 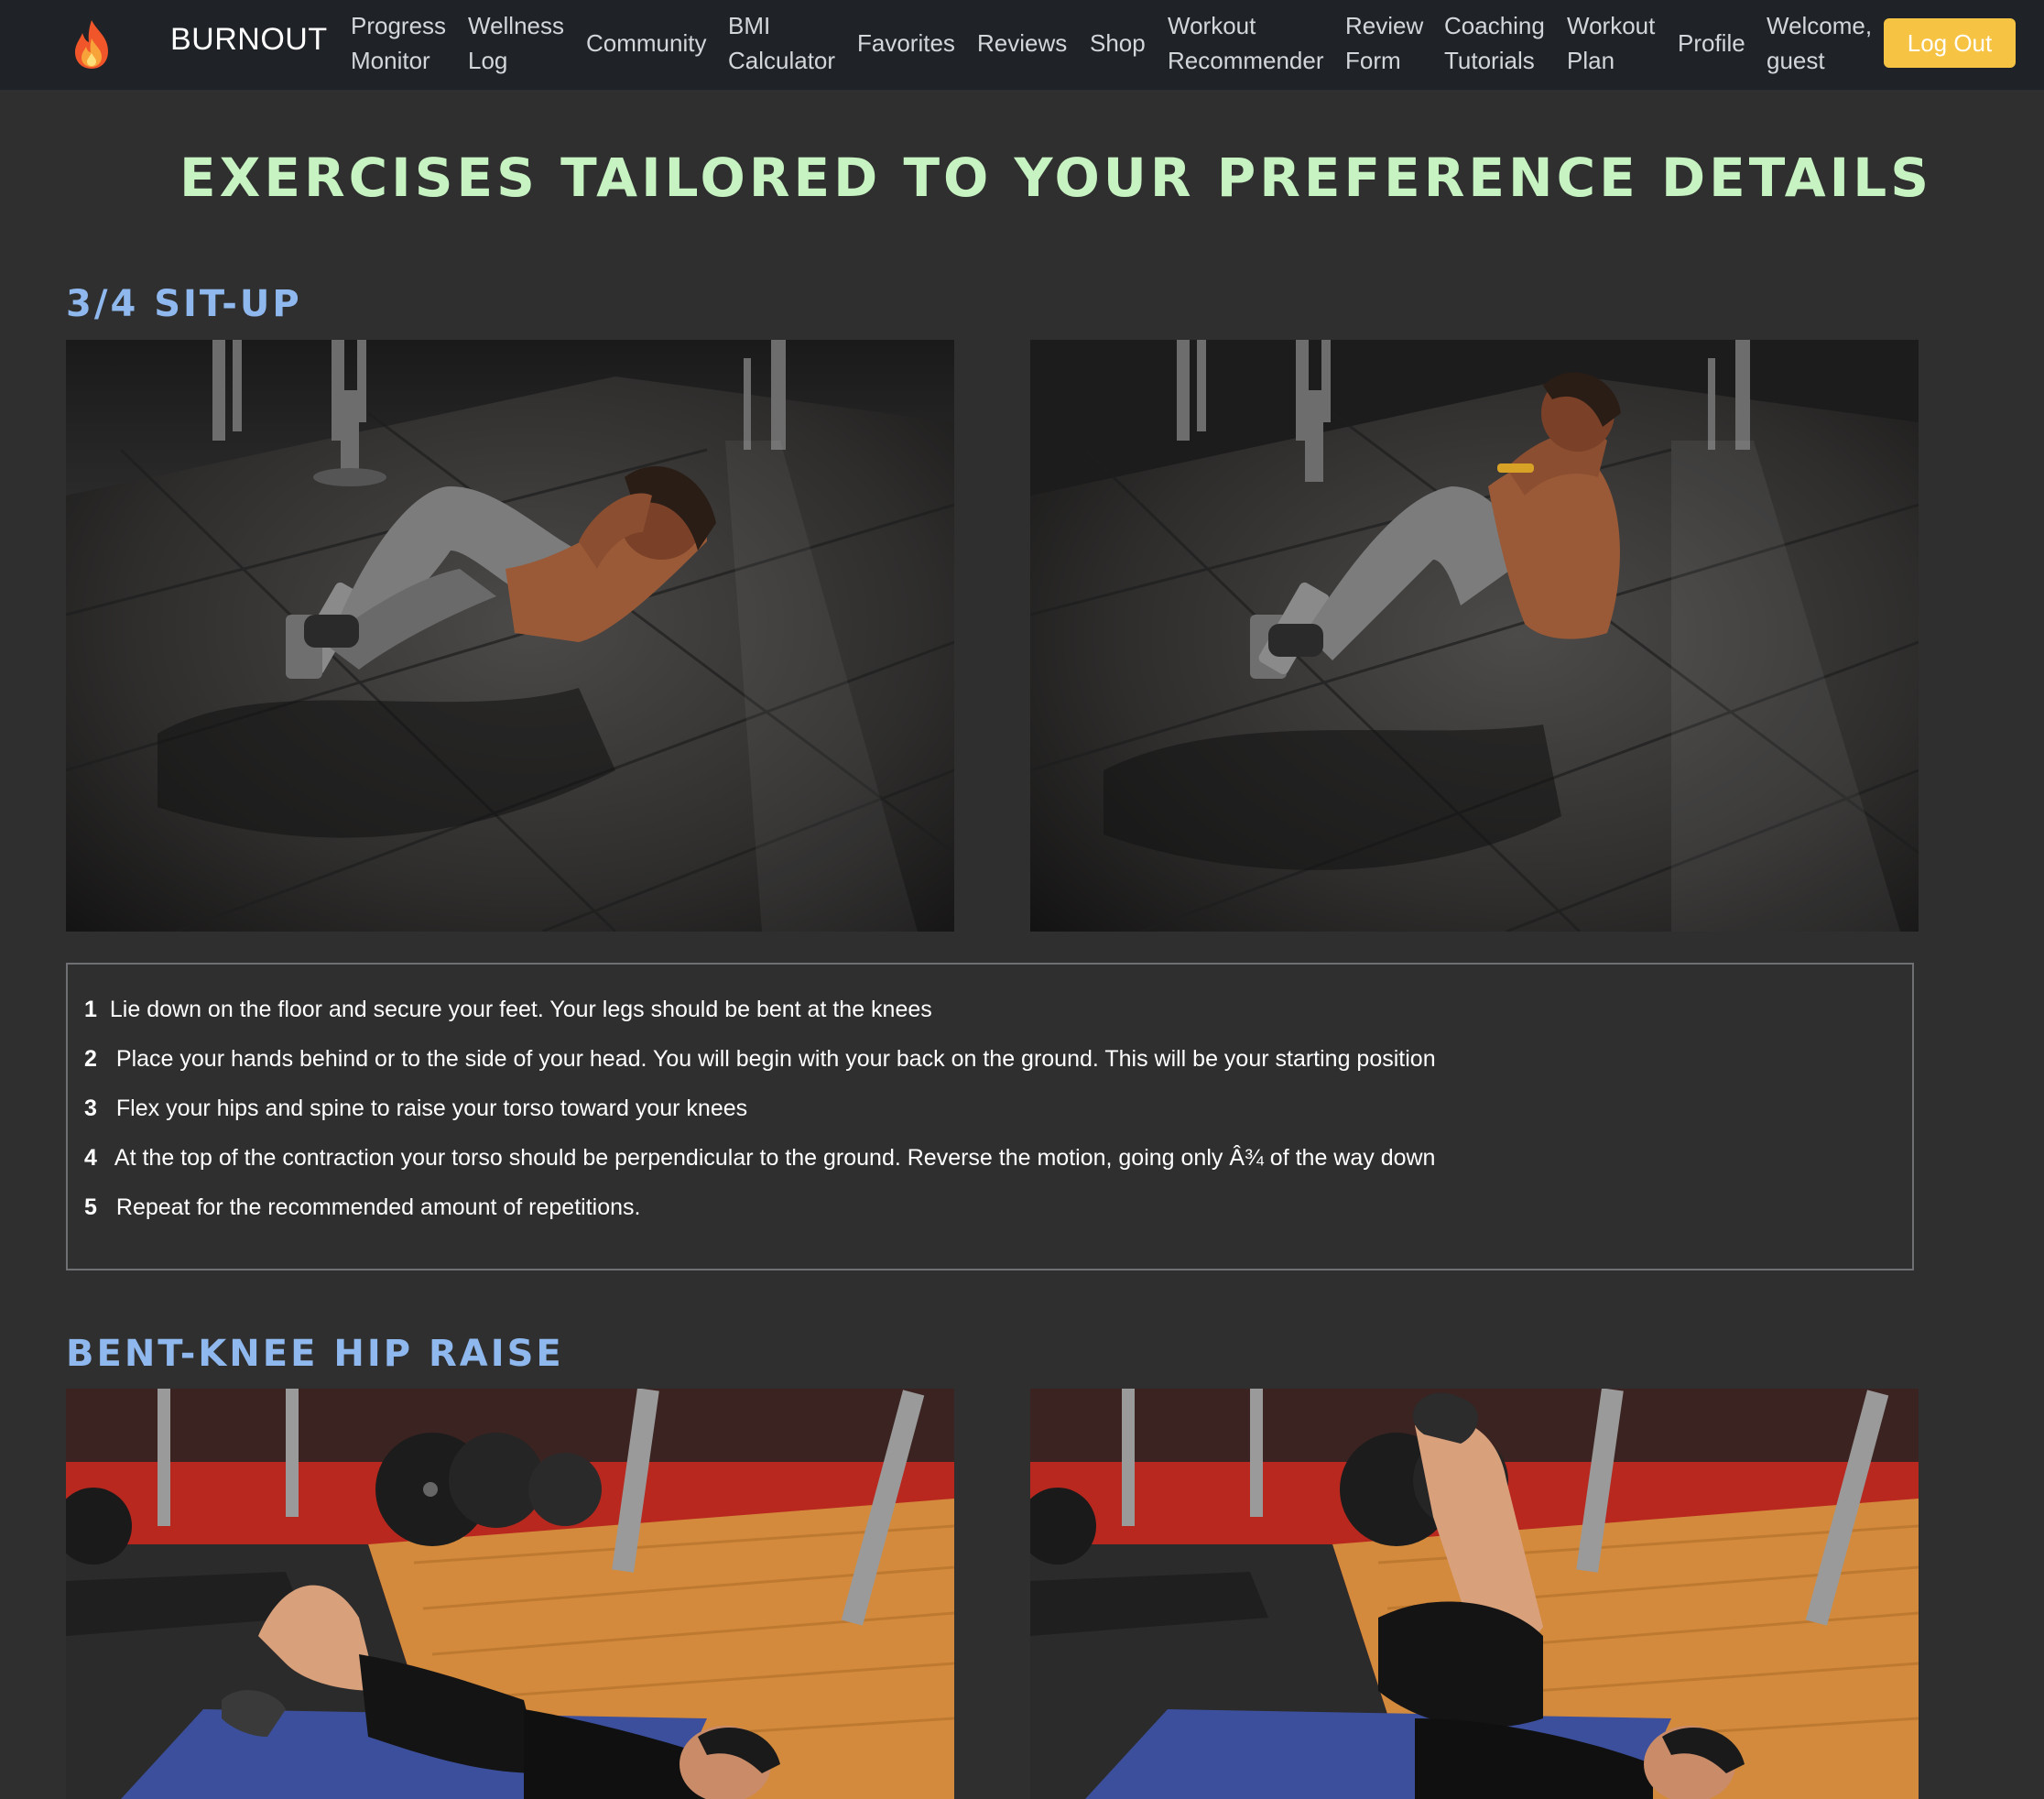 What do you see at coordinates (91, 1009) in the screenshot?
I see `step-number: 1` at bounding box center [91, 1009].